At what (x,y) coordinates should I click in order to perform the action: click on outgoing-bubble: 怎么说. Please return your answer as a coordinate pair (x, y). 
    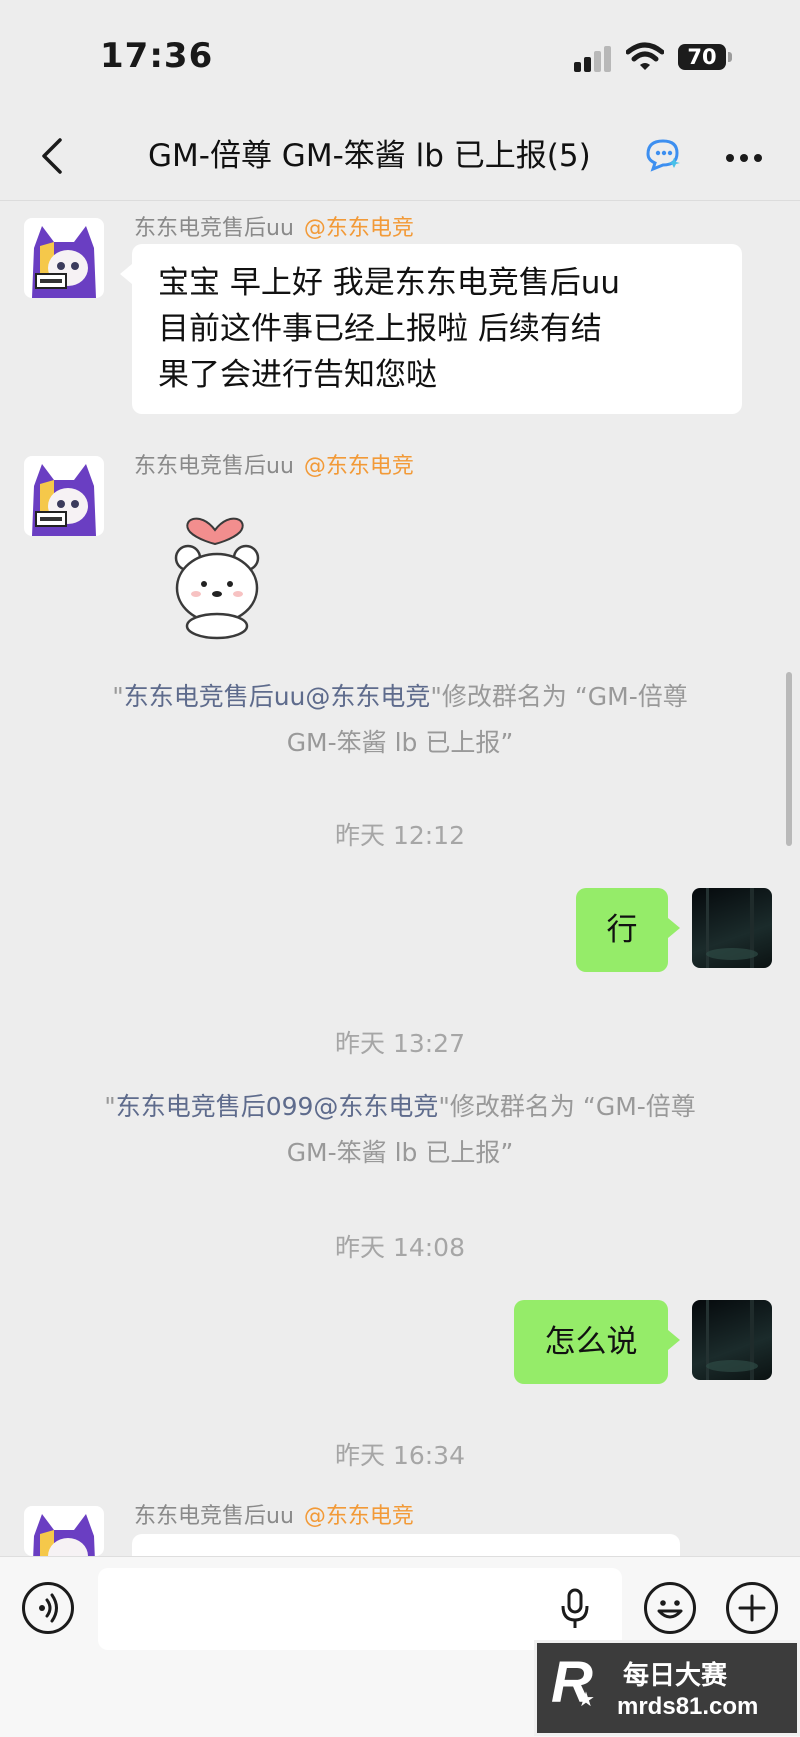
    Looking at the image, I should click on (591, 1342).